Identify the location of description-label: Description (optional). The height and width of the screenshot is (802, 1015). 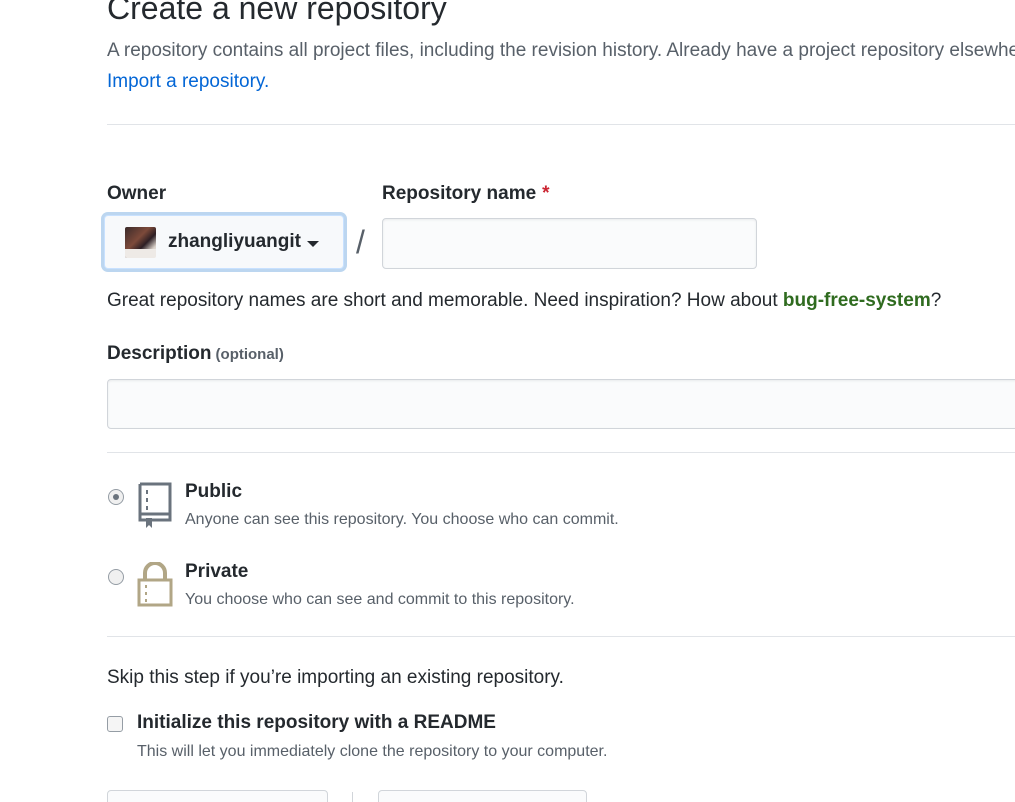
(195, 354).